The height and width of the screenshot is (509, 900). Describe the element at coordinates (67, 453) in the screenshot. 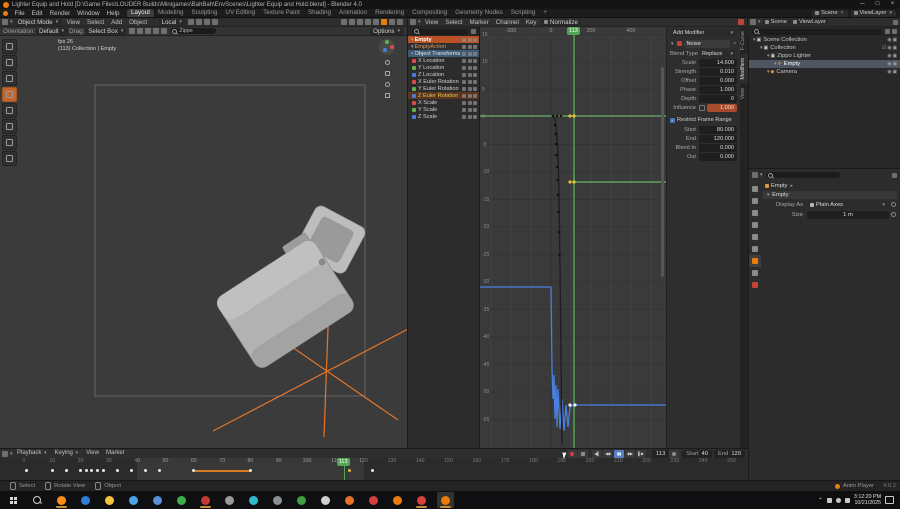

I see `menu-keying: Keying ▾` at that location.